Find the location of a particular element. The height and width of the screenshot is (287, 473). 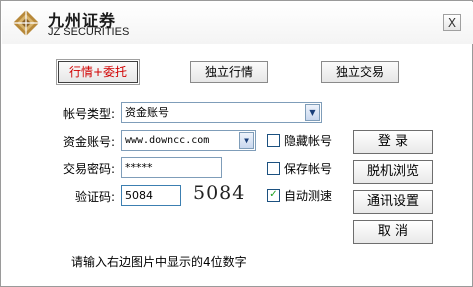

account-select: www.downcc.com ▼ is located at coordinates (188, 140).